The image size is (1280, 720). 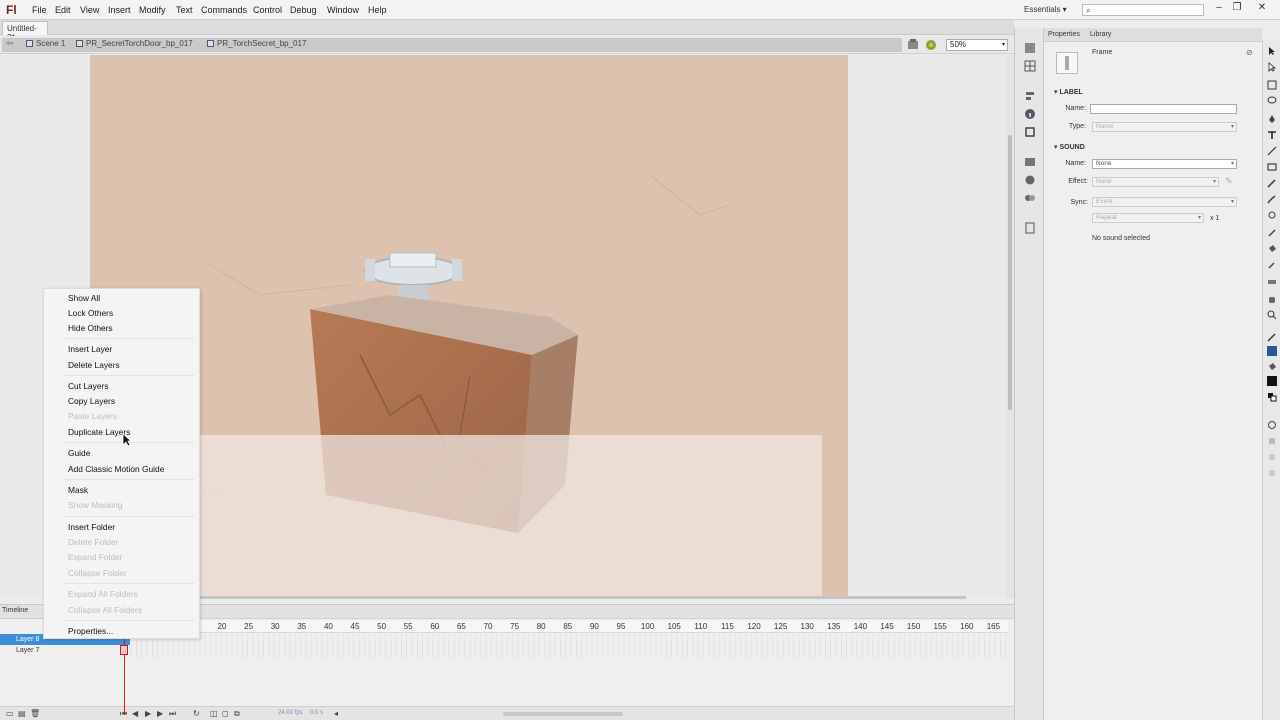 What do you see at coordinates (1030, 66) in the screenshot?
I see `grid-icon` at bounding box center [1030, 66].